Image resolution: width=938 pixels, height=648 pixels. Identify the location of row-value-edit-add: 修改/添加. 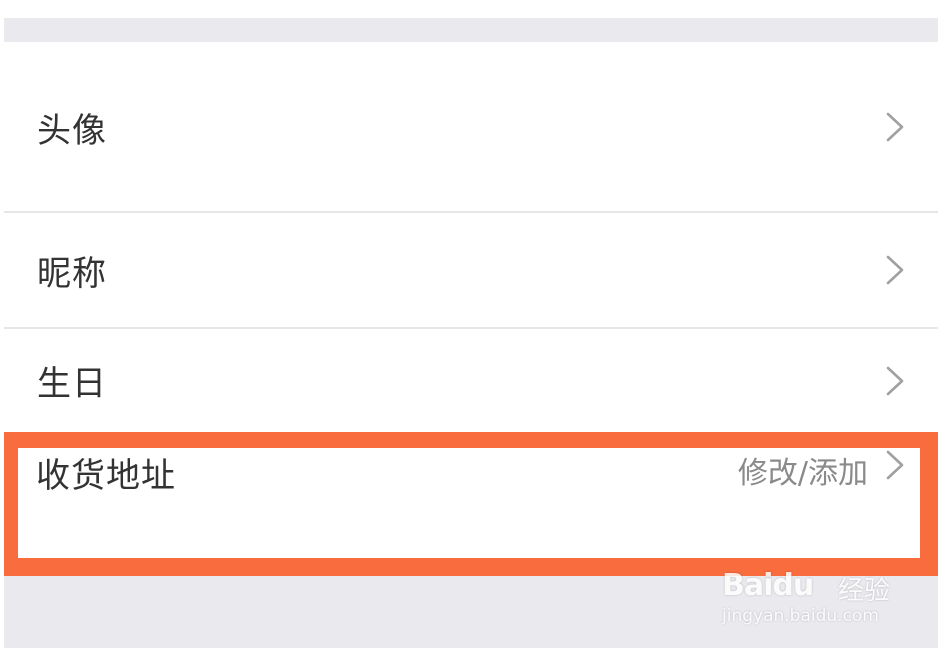
(802, 473).